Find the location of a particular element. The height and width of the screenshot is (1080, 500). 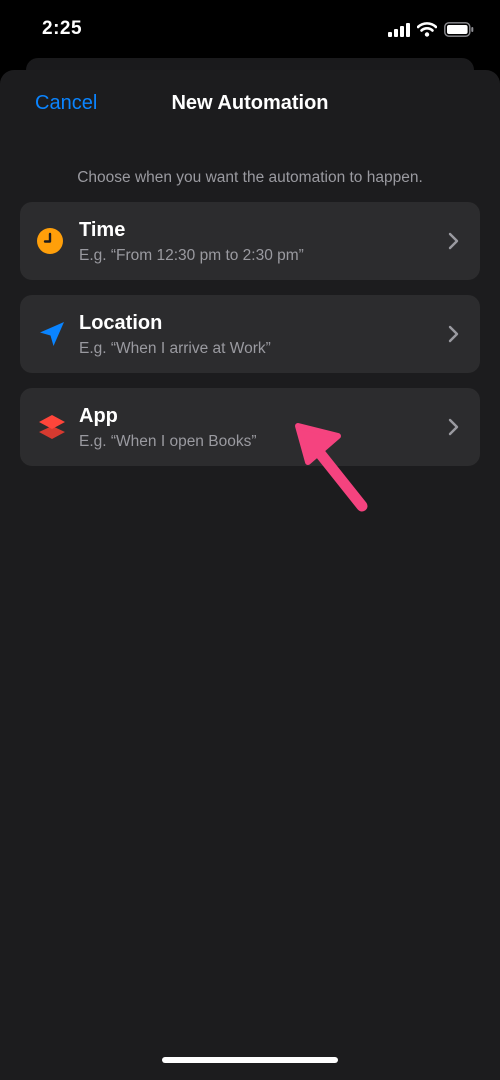

location-arrow-icon is located at coordinates (52, 334).